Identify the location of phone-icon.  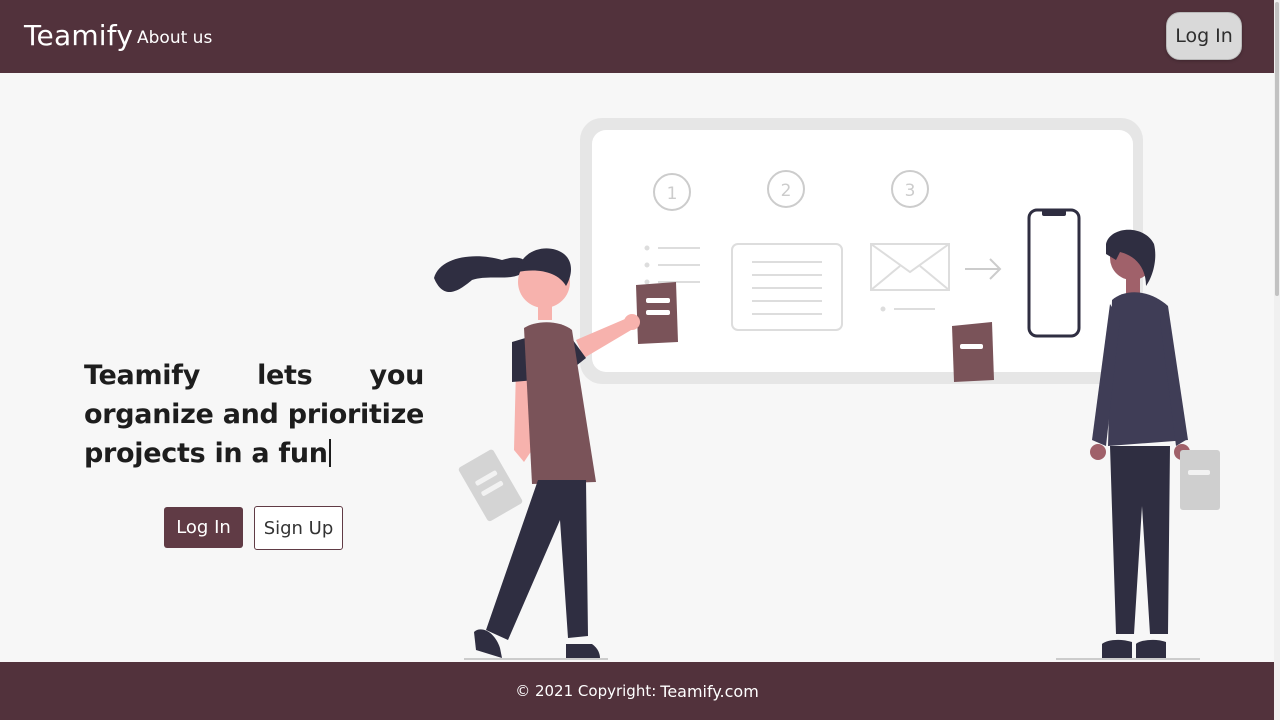
(1054, 273).